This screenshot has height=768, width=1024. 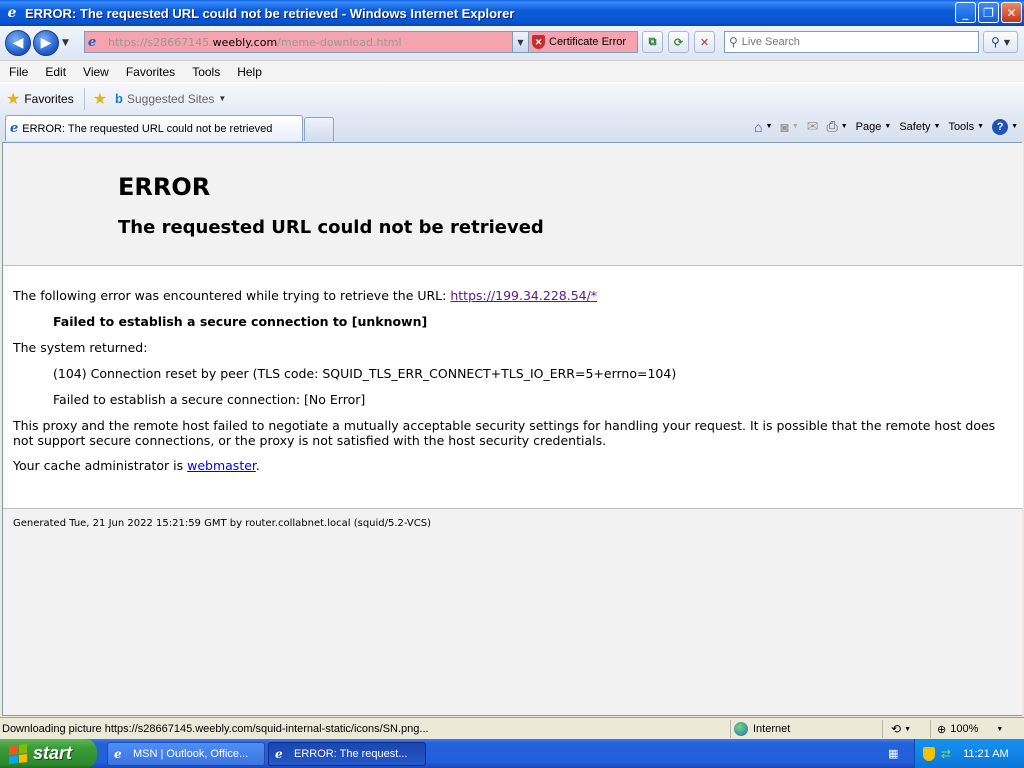 I want to click on add-to-favorites-icon: ★, so click(x=100, y=99).